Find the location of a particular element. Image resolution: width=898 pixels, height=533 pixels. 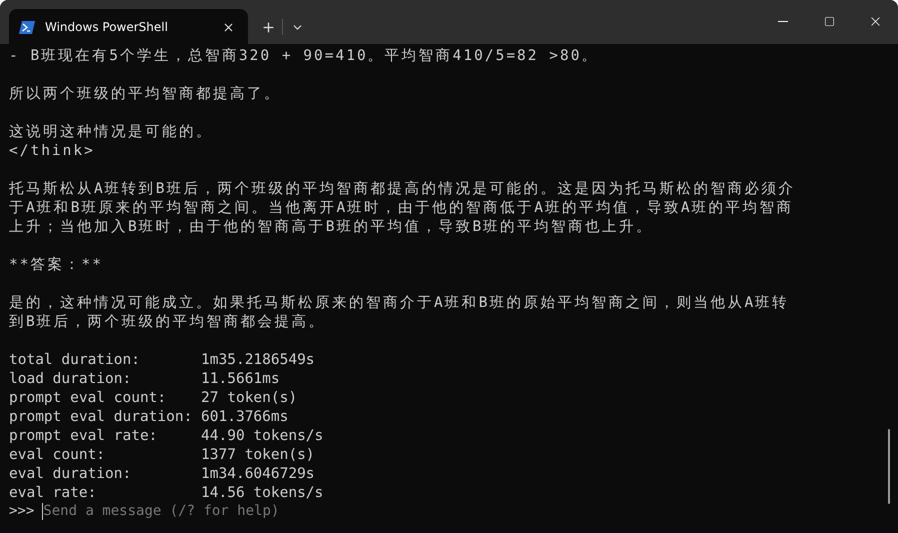

output-line: prompt eval duration: 601.3766ms is located at coordinates (148, 417).